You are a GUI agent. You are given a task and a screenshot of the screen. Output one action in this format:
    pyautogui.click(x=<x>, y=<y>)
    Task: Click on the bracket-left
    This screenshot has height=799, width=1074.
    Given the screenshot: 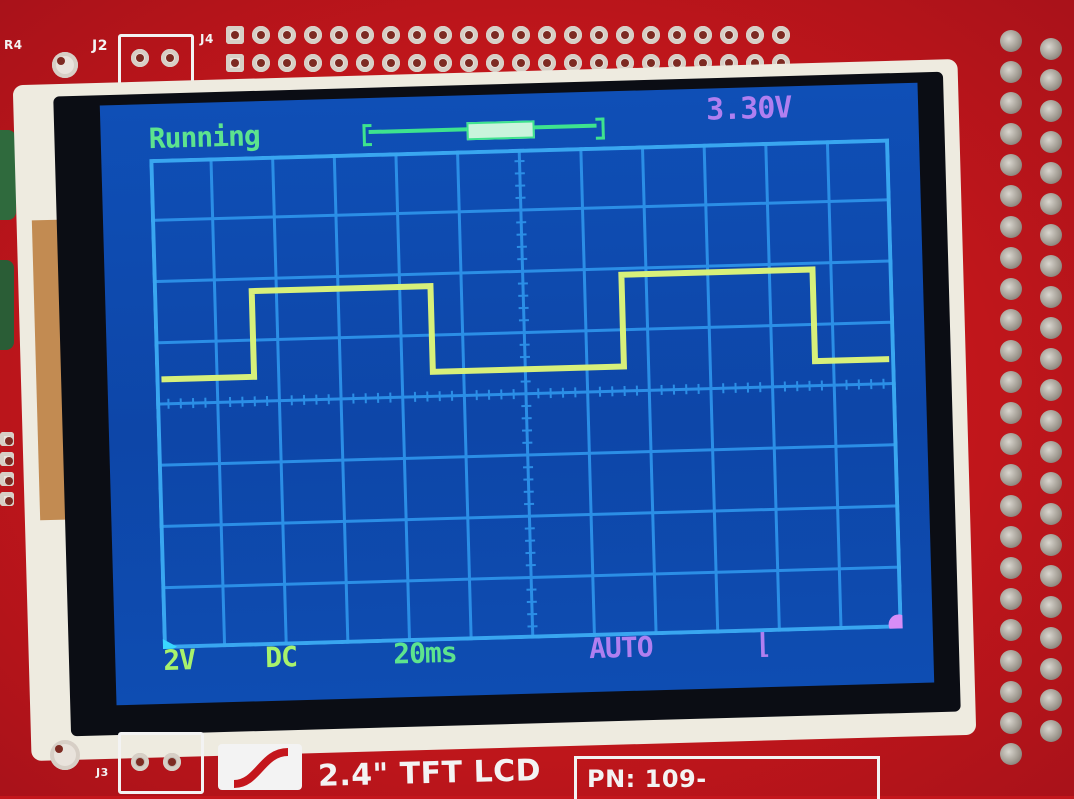 What is the action you would take?
    pyautogui.click(x=367, y=135)
    